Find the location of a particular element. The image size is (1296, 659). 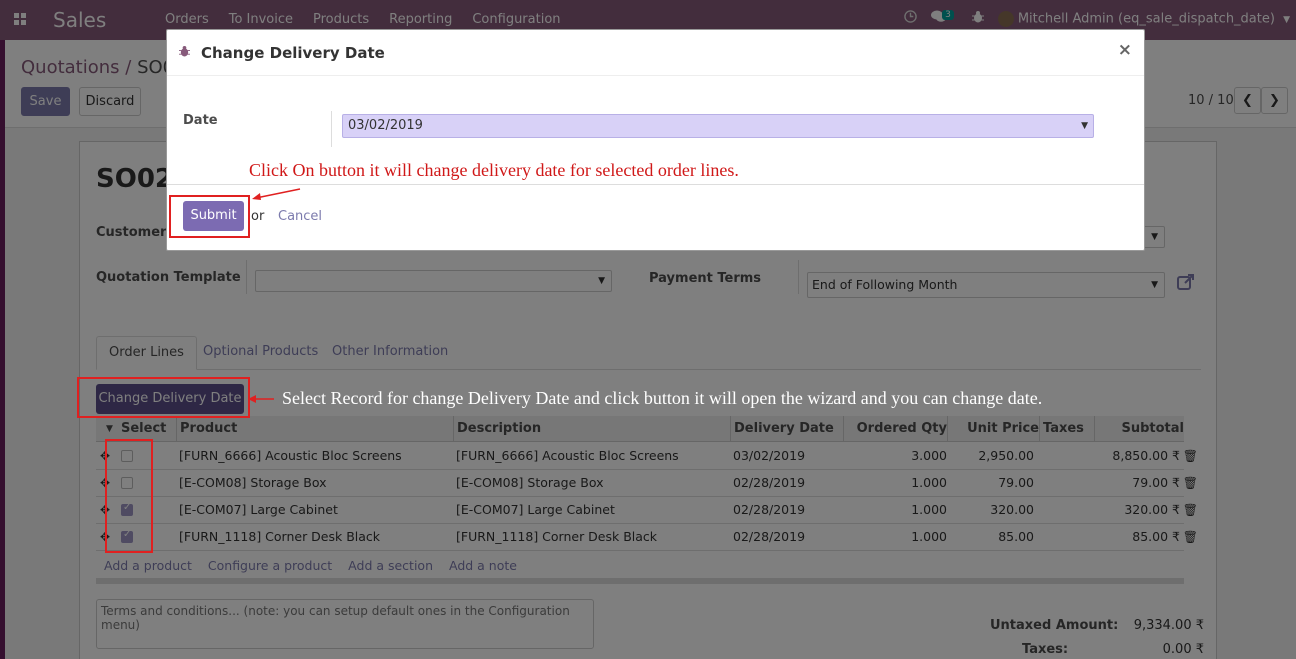

annotation-button-box is located at coordinates (163, 397).